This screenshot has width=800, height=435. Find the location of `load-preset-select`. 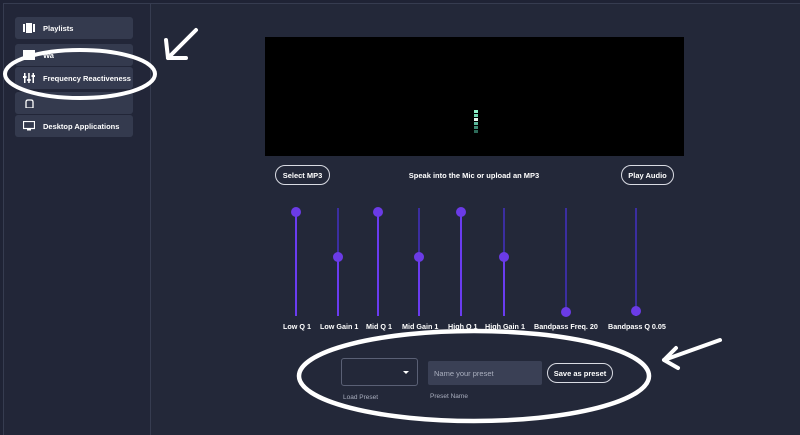

load-preset-select is located at coordinates (379, 372).